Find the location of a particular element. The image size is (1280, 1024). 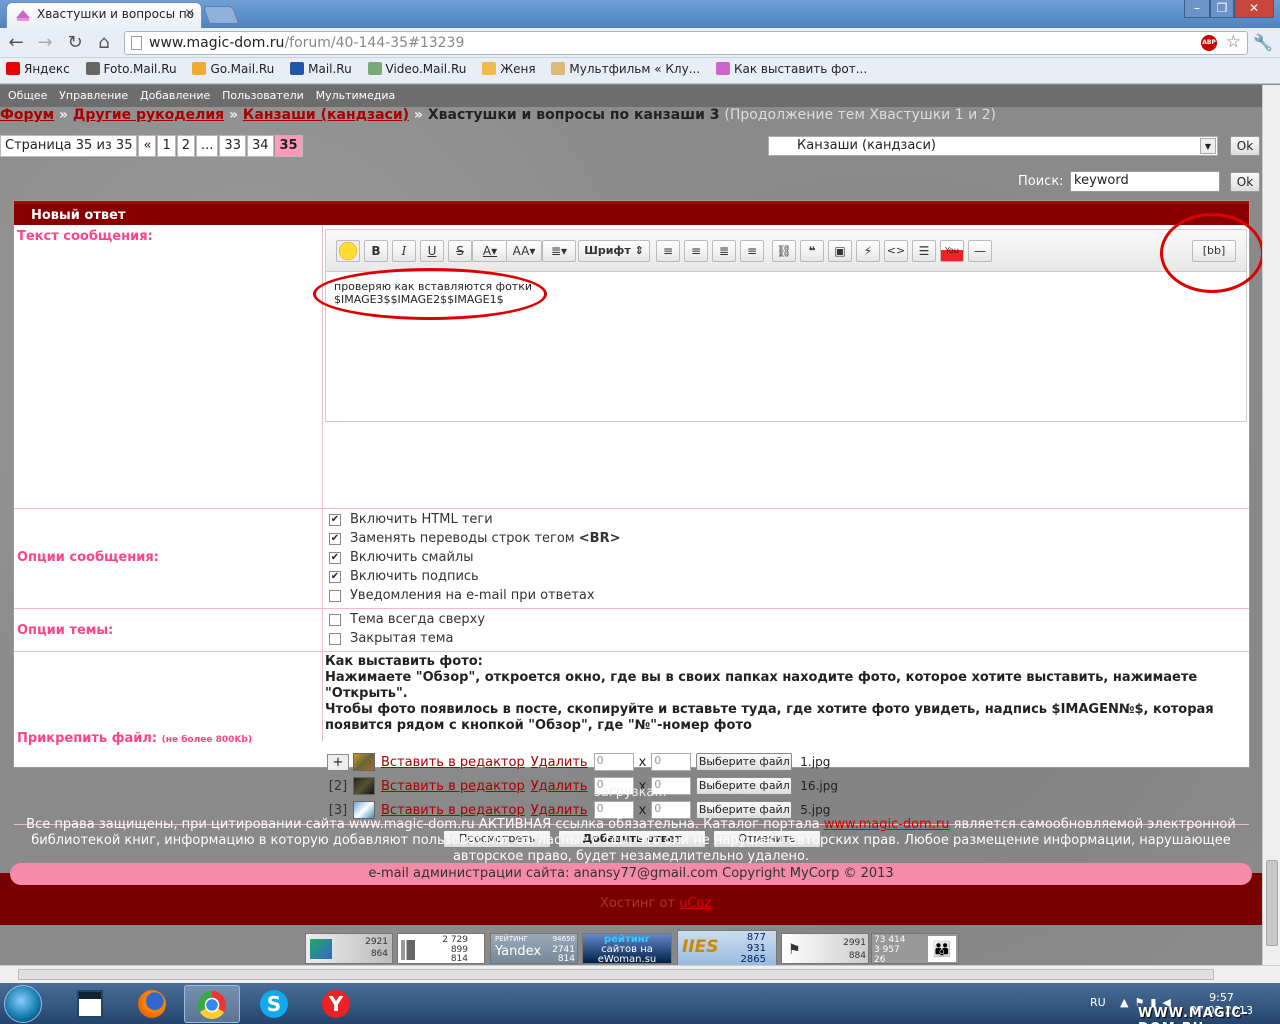

bookmark-item: Яндекс is located at coordinates (38, 69).